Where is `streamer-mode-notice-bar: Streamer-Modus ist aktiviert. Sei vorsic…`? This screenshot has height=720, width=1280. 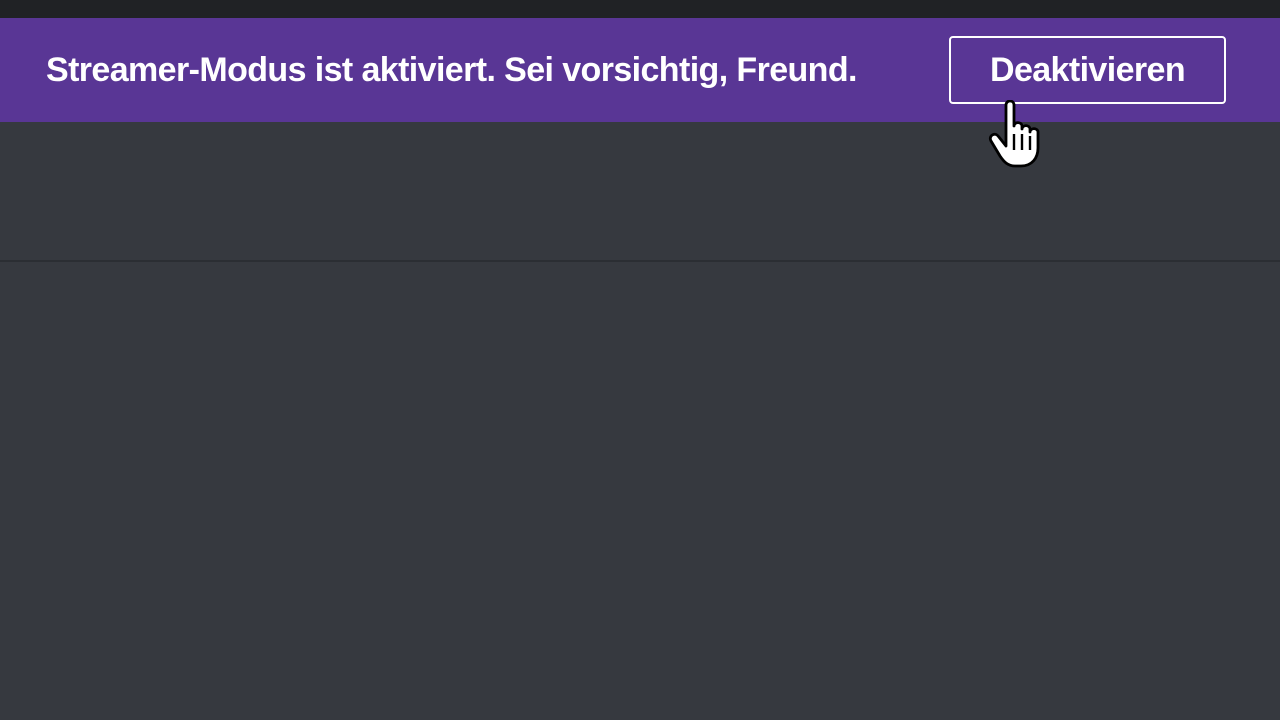 streamer-mode-notice-bar: Streamer-Modus ist aktiviert. Sei vorsic… is located at coordinates (640, 70).